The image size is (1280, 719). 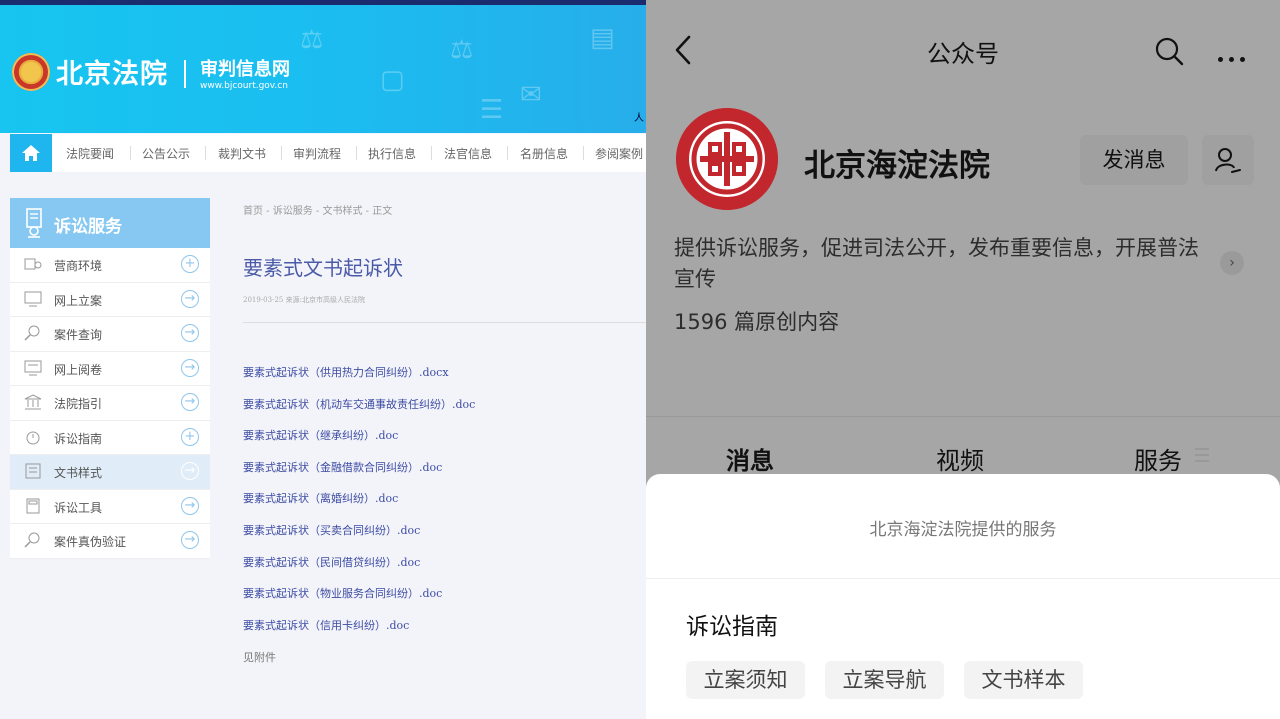 I want to click on nav-item-judges: 法官信息, so click(x=468, y=153).